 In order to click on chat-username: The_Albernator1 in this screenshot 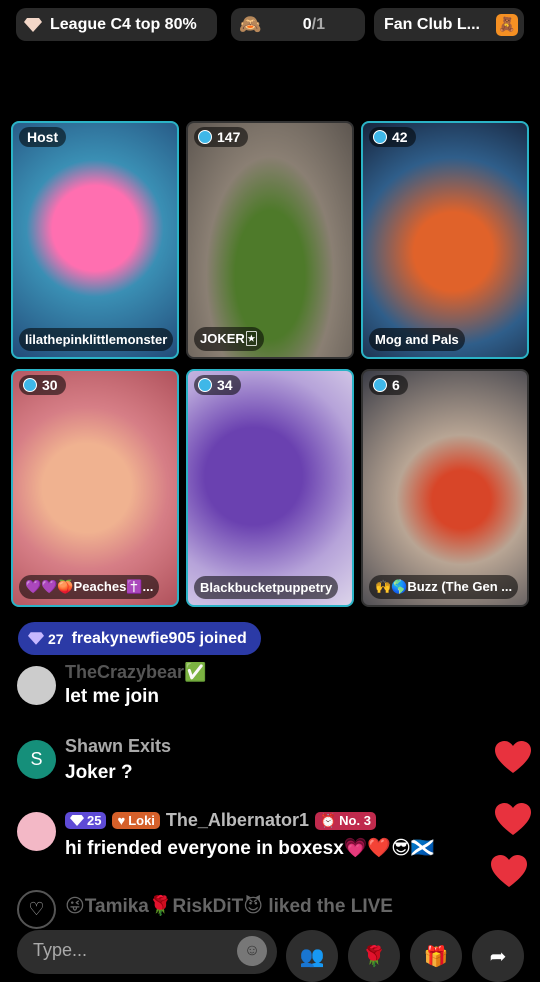, I will do `click(237, 820)`.